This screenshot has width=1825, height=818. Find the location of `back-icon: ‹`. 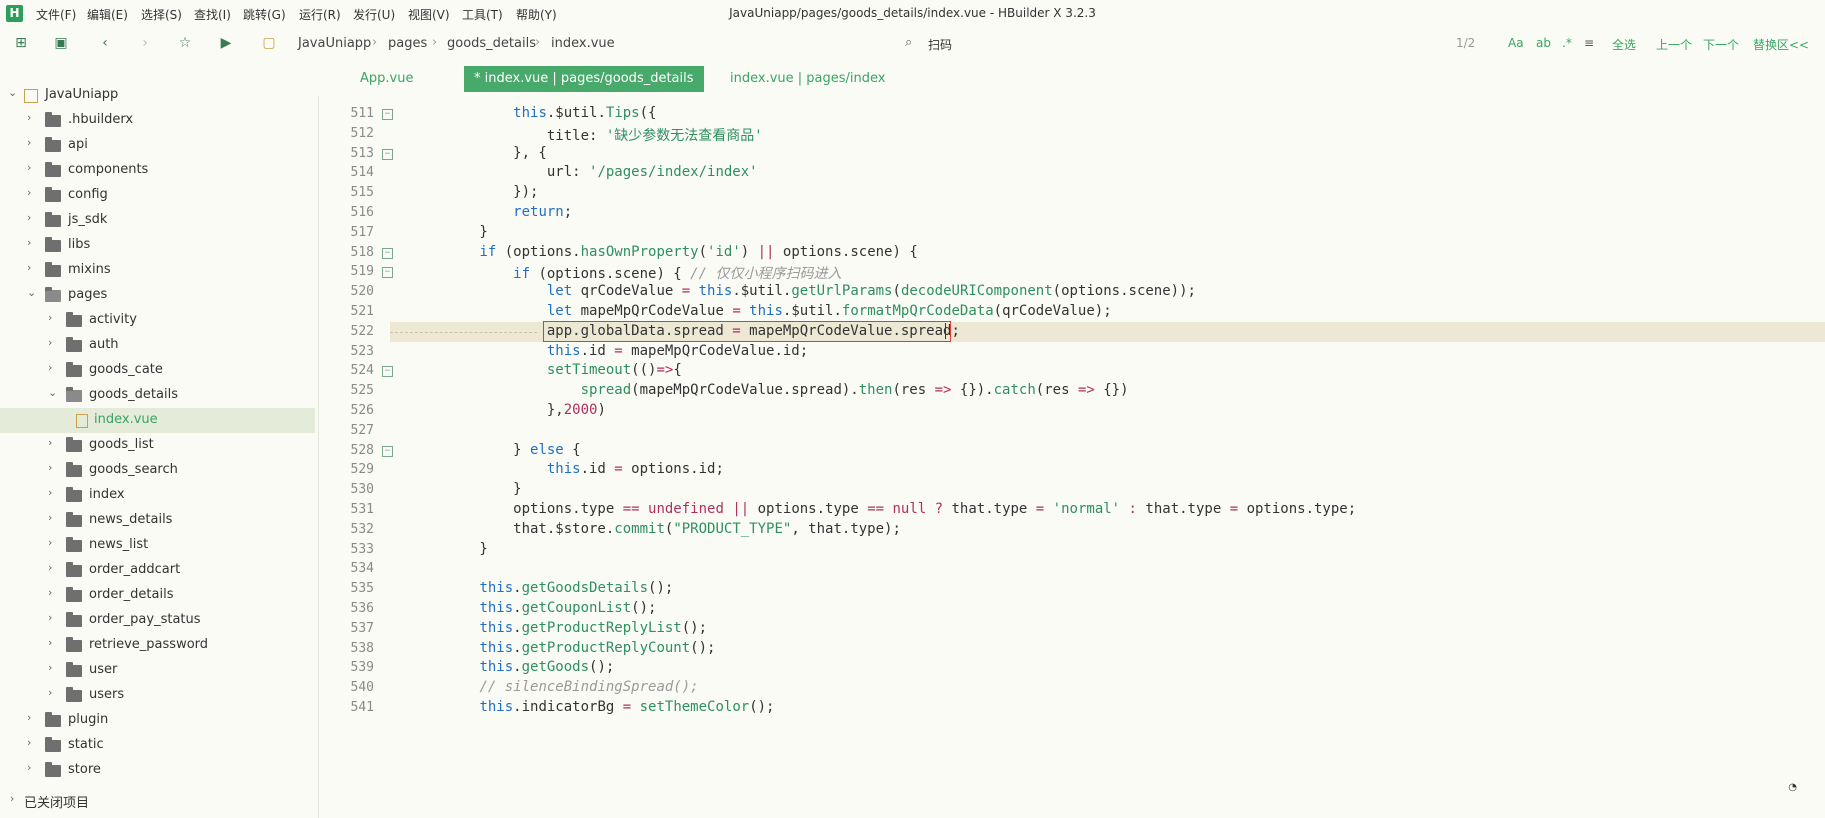

back-icon: ‹ is located at coordinates (105, 43).